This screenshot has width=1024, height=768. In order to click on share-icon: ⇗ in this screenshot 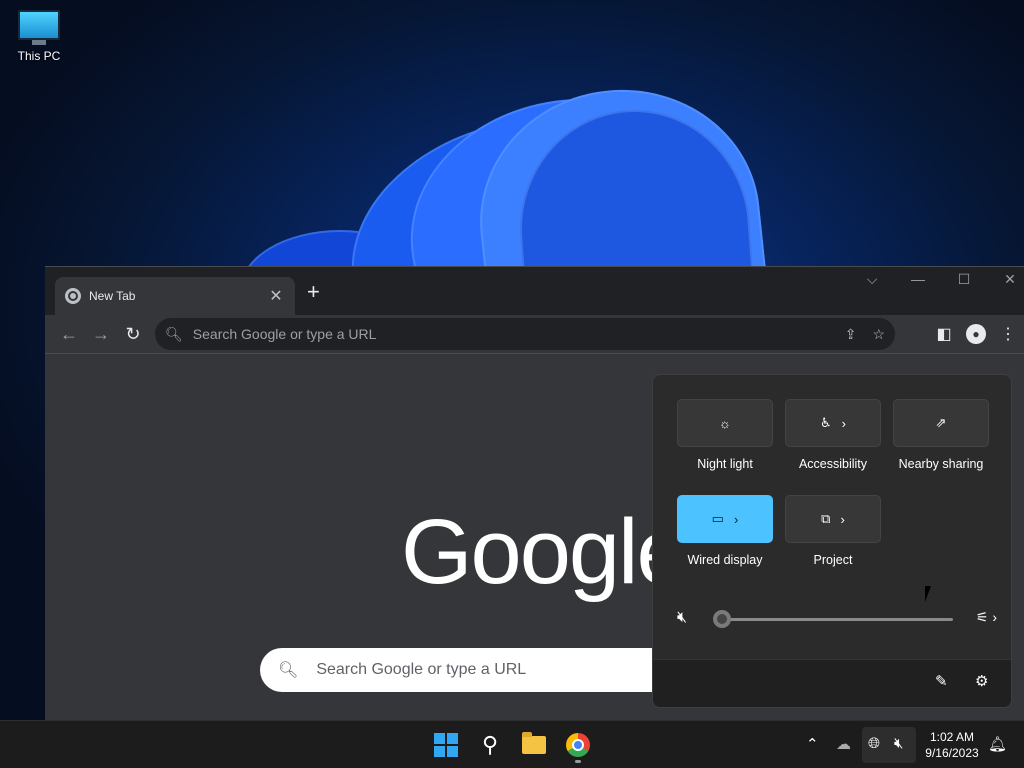, I will do `click(941, 422)`.